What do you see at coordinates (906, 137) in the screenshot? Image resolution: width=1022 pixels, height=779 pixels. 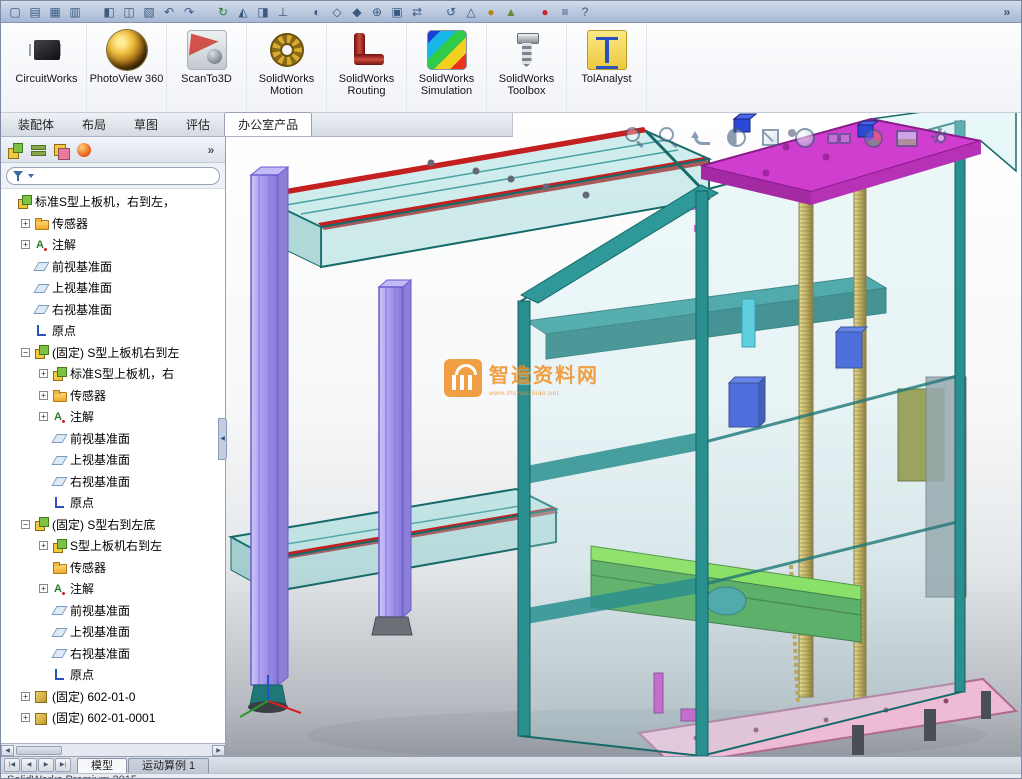 I see `apply-scene-icon` at bounding box center [906, 137].